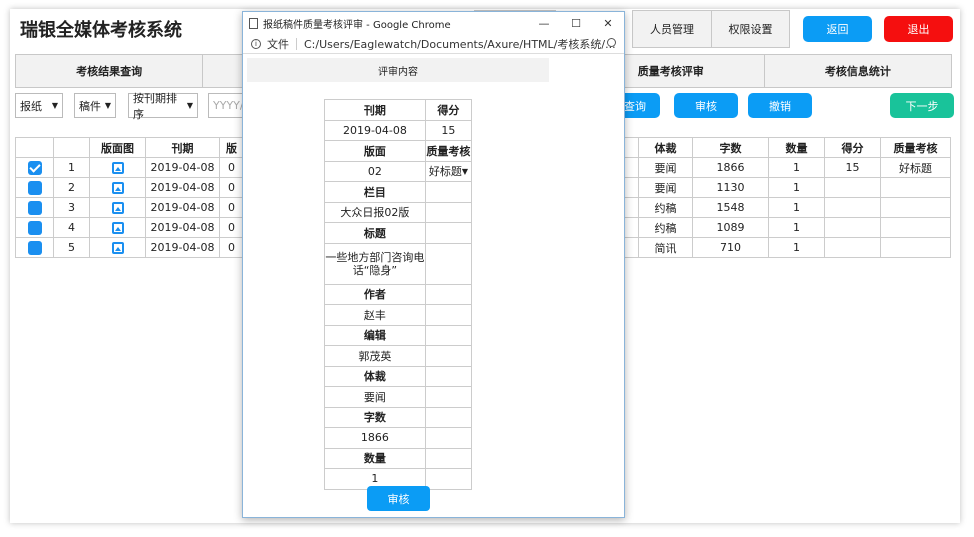 Image resolution: width=974 pixels, height=537 pixels. I want to click on minimize-icon: —, so click(544, 23).